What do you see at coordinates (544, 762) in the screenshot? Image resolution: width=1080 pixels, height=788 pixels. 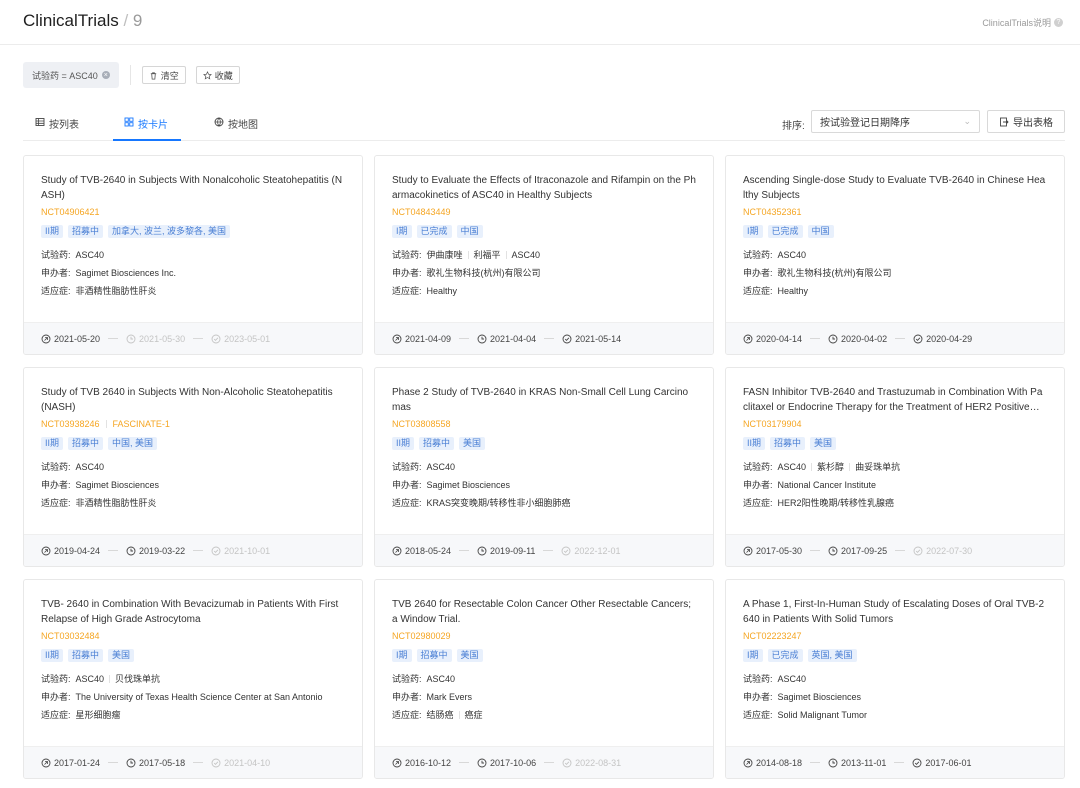 I see `trial-dates: 2016-10-12 2017-10-06 2022-08-31` at bounding box center [544, 762].